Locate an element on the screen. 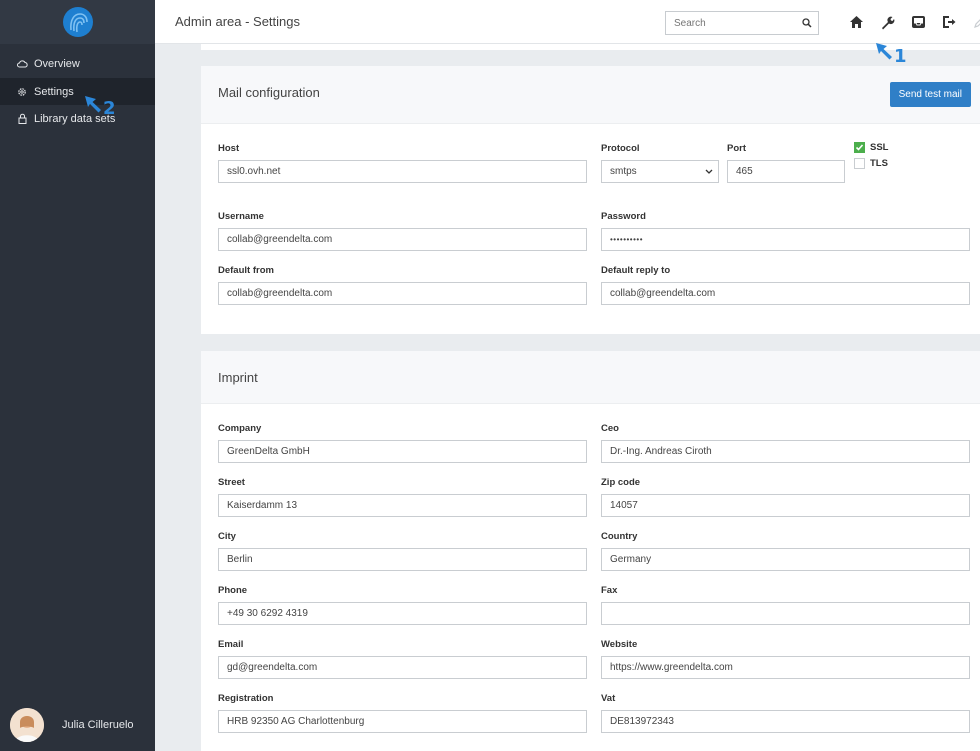 The height and width of the screenshot is (751, 980). phone-input: +49 30 6292 4319 is located at coordinates (402, 613).